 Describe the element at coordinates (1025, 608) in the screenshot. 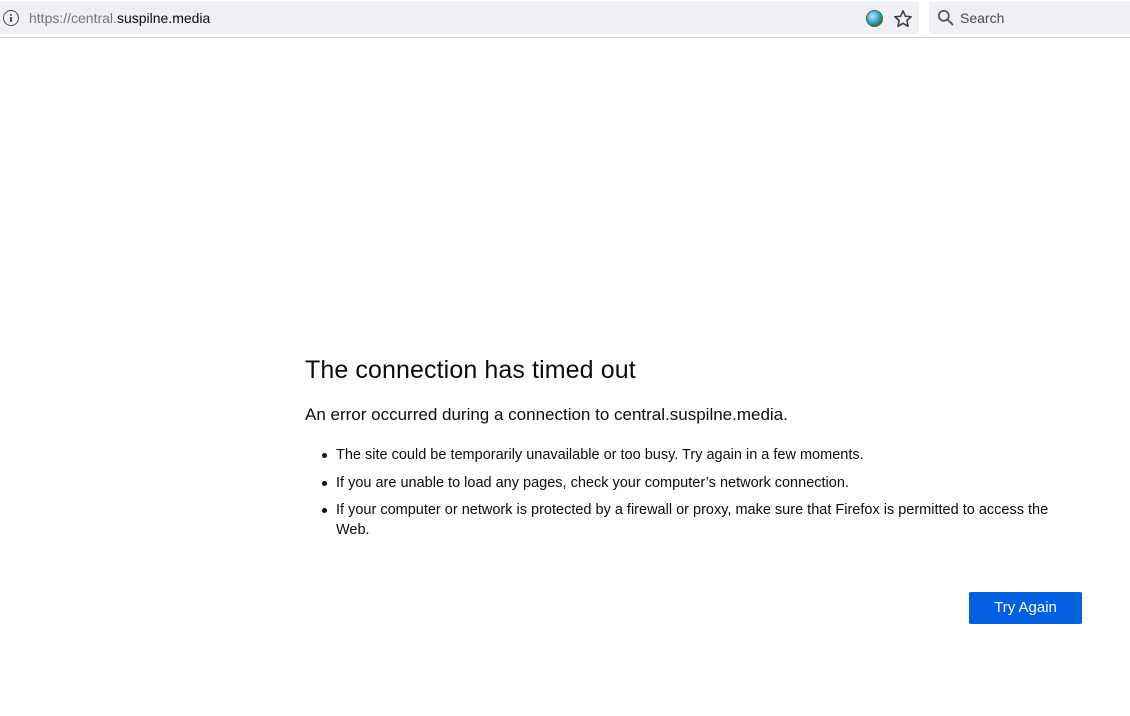

I see `try-again-button: Try Again` at that location.